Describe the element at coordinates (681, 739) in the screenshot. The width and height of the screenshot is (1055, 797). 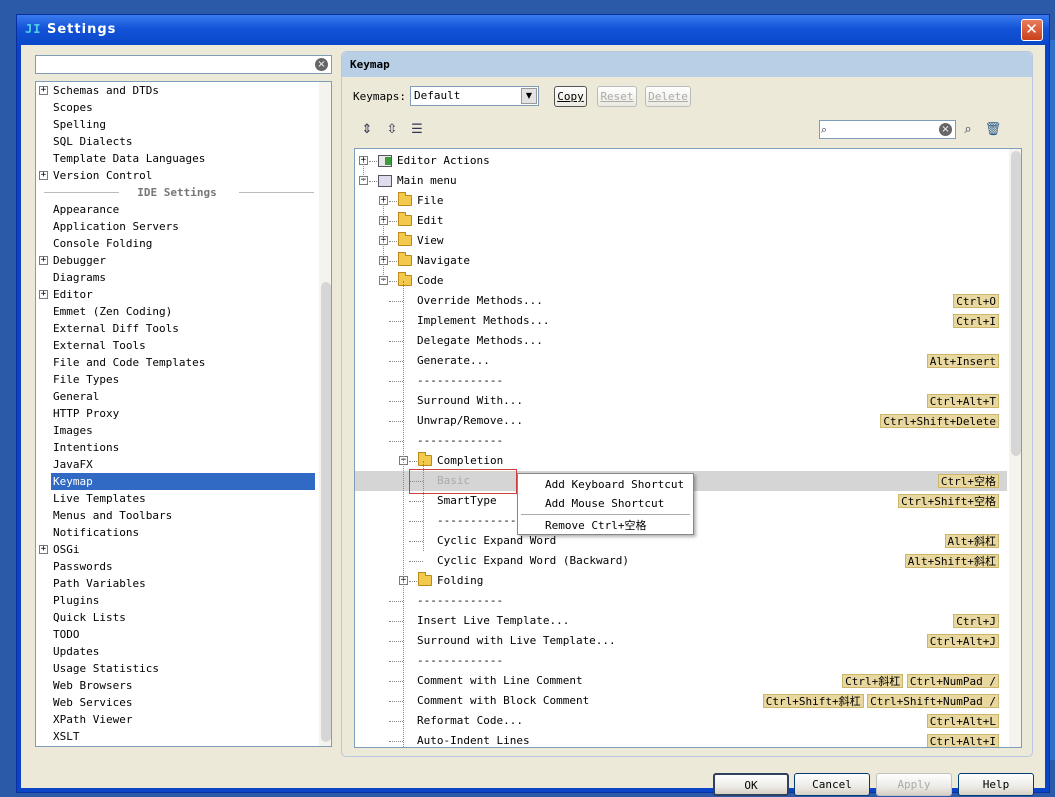
I see `keymap-row: Auto-Indent Lines Ctrl+Alt+I` at that location.